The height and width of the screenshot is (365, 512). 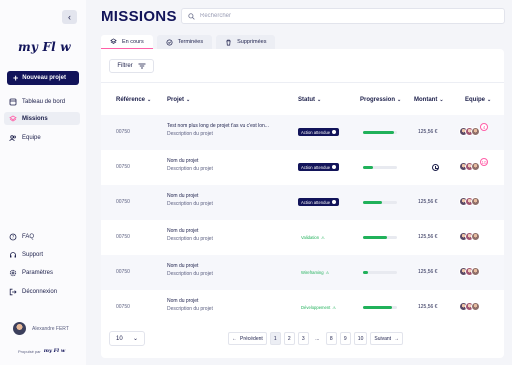 What do you see at coordinates (31, 137) in the screenshot?
I see `sidebar-item-label: Equipe` at bounding box center [31, 137].